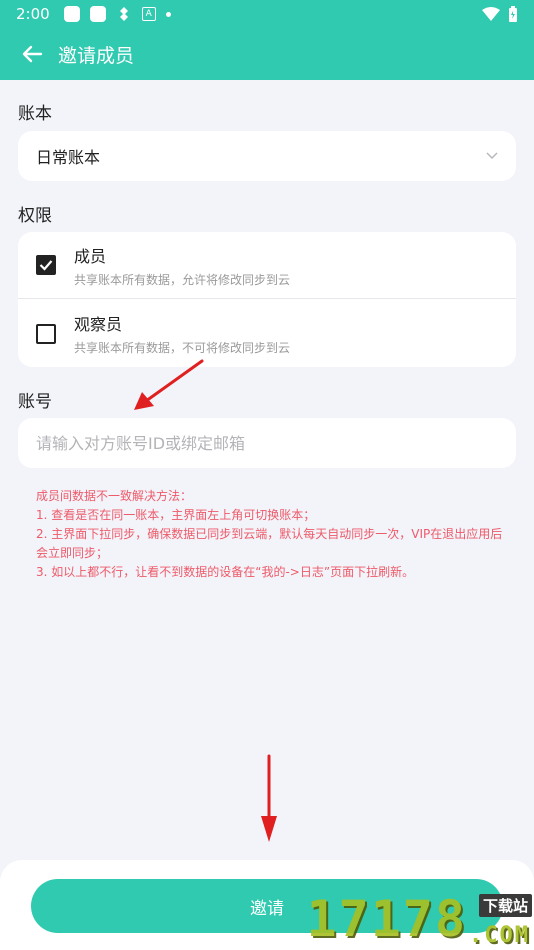  I want to click on watermark-text: 17178, so click(387, 919).